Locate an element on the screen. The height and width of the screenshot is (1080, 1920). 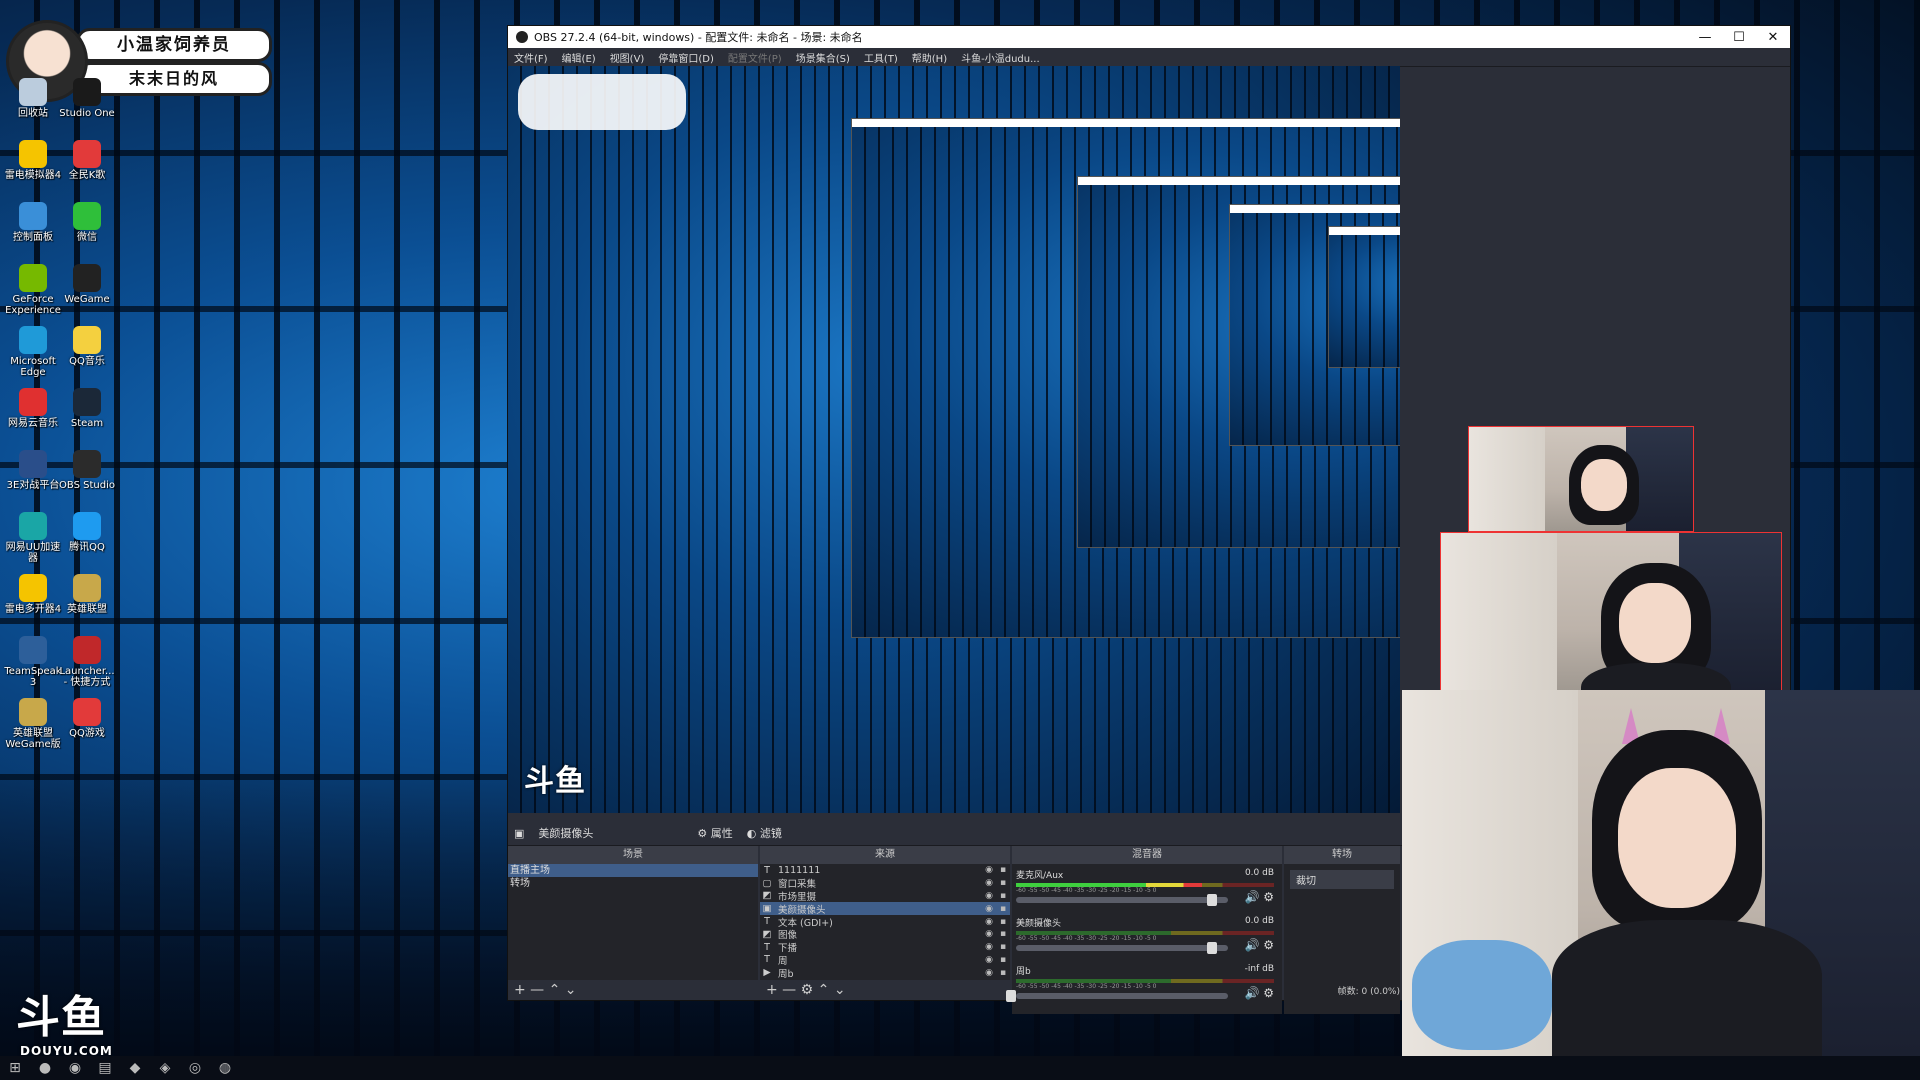
scene-item: 转场 is located at coordinates (633, 883).